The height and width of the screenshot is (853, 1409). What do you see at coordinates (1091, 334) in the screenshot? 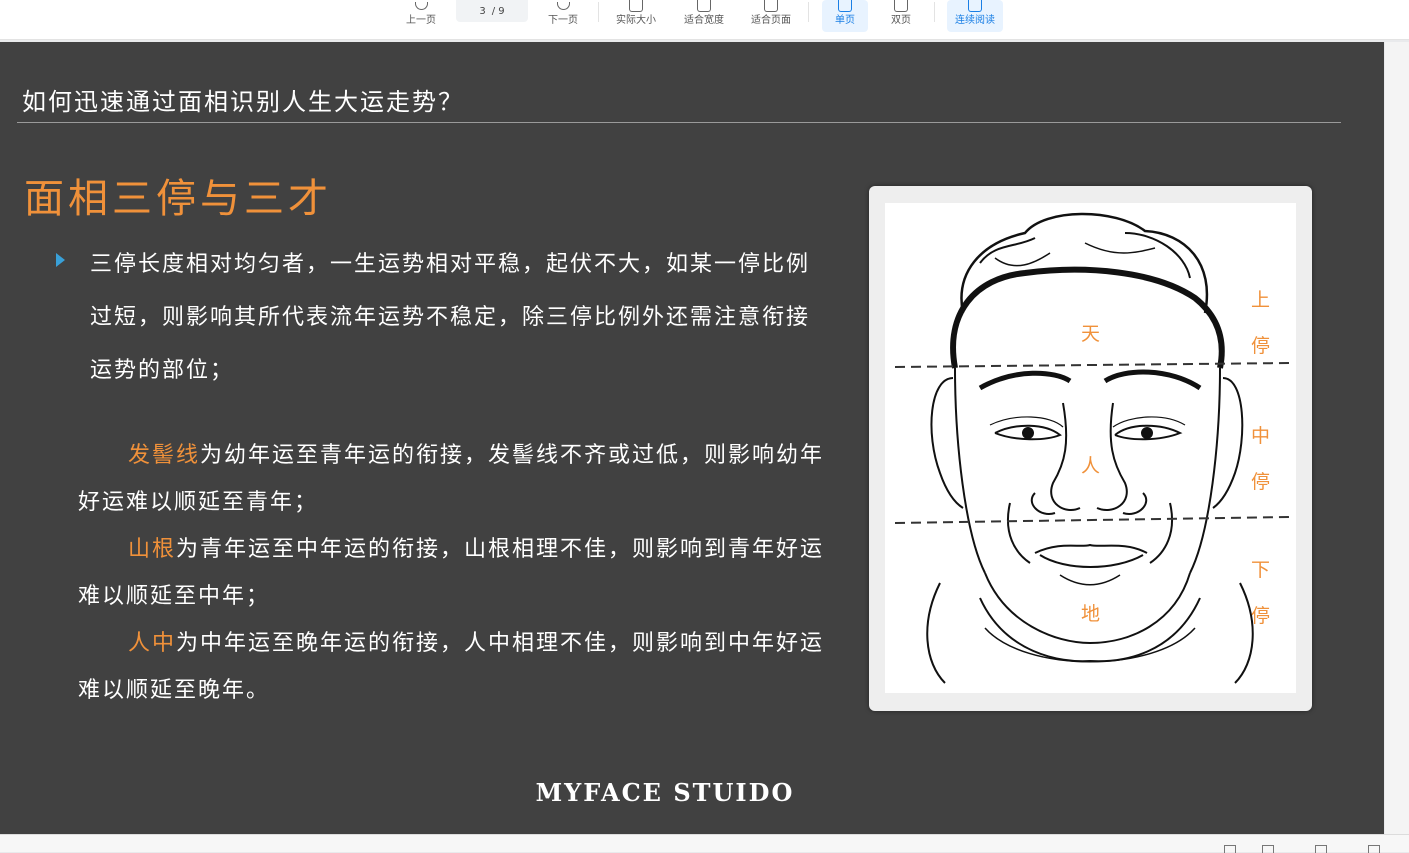
I see `label-heaven: 天` at bounding box center [1091, 334].